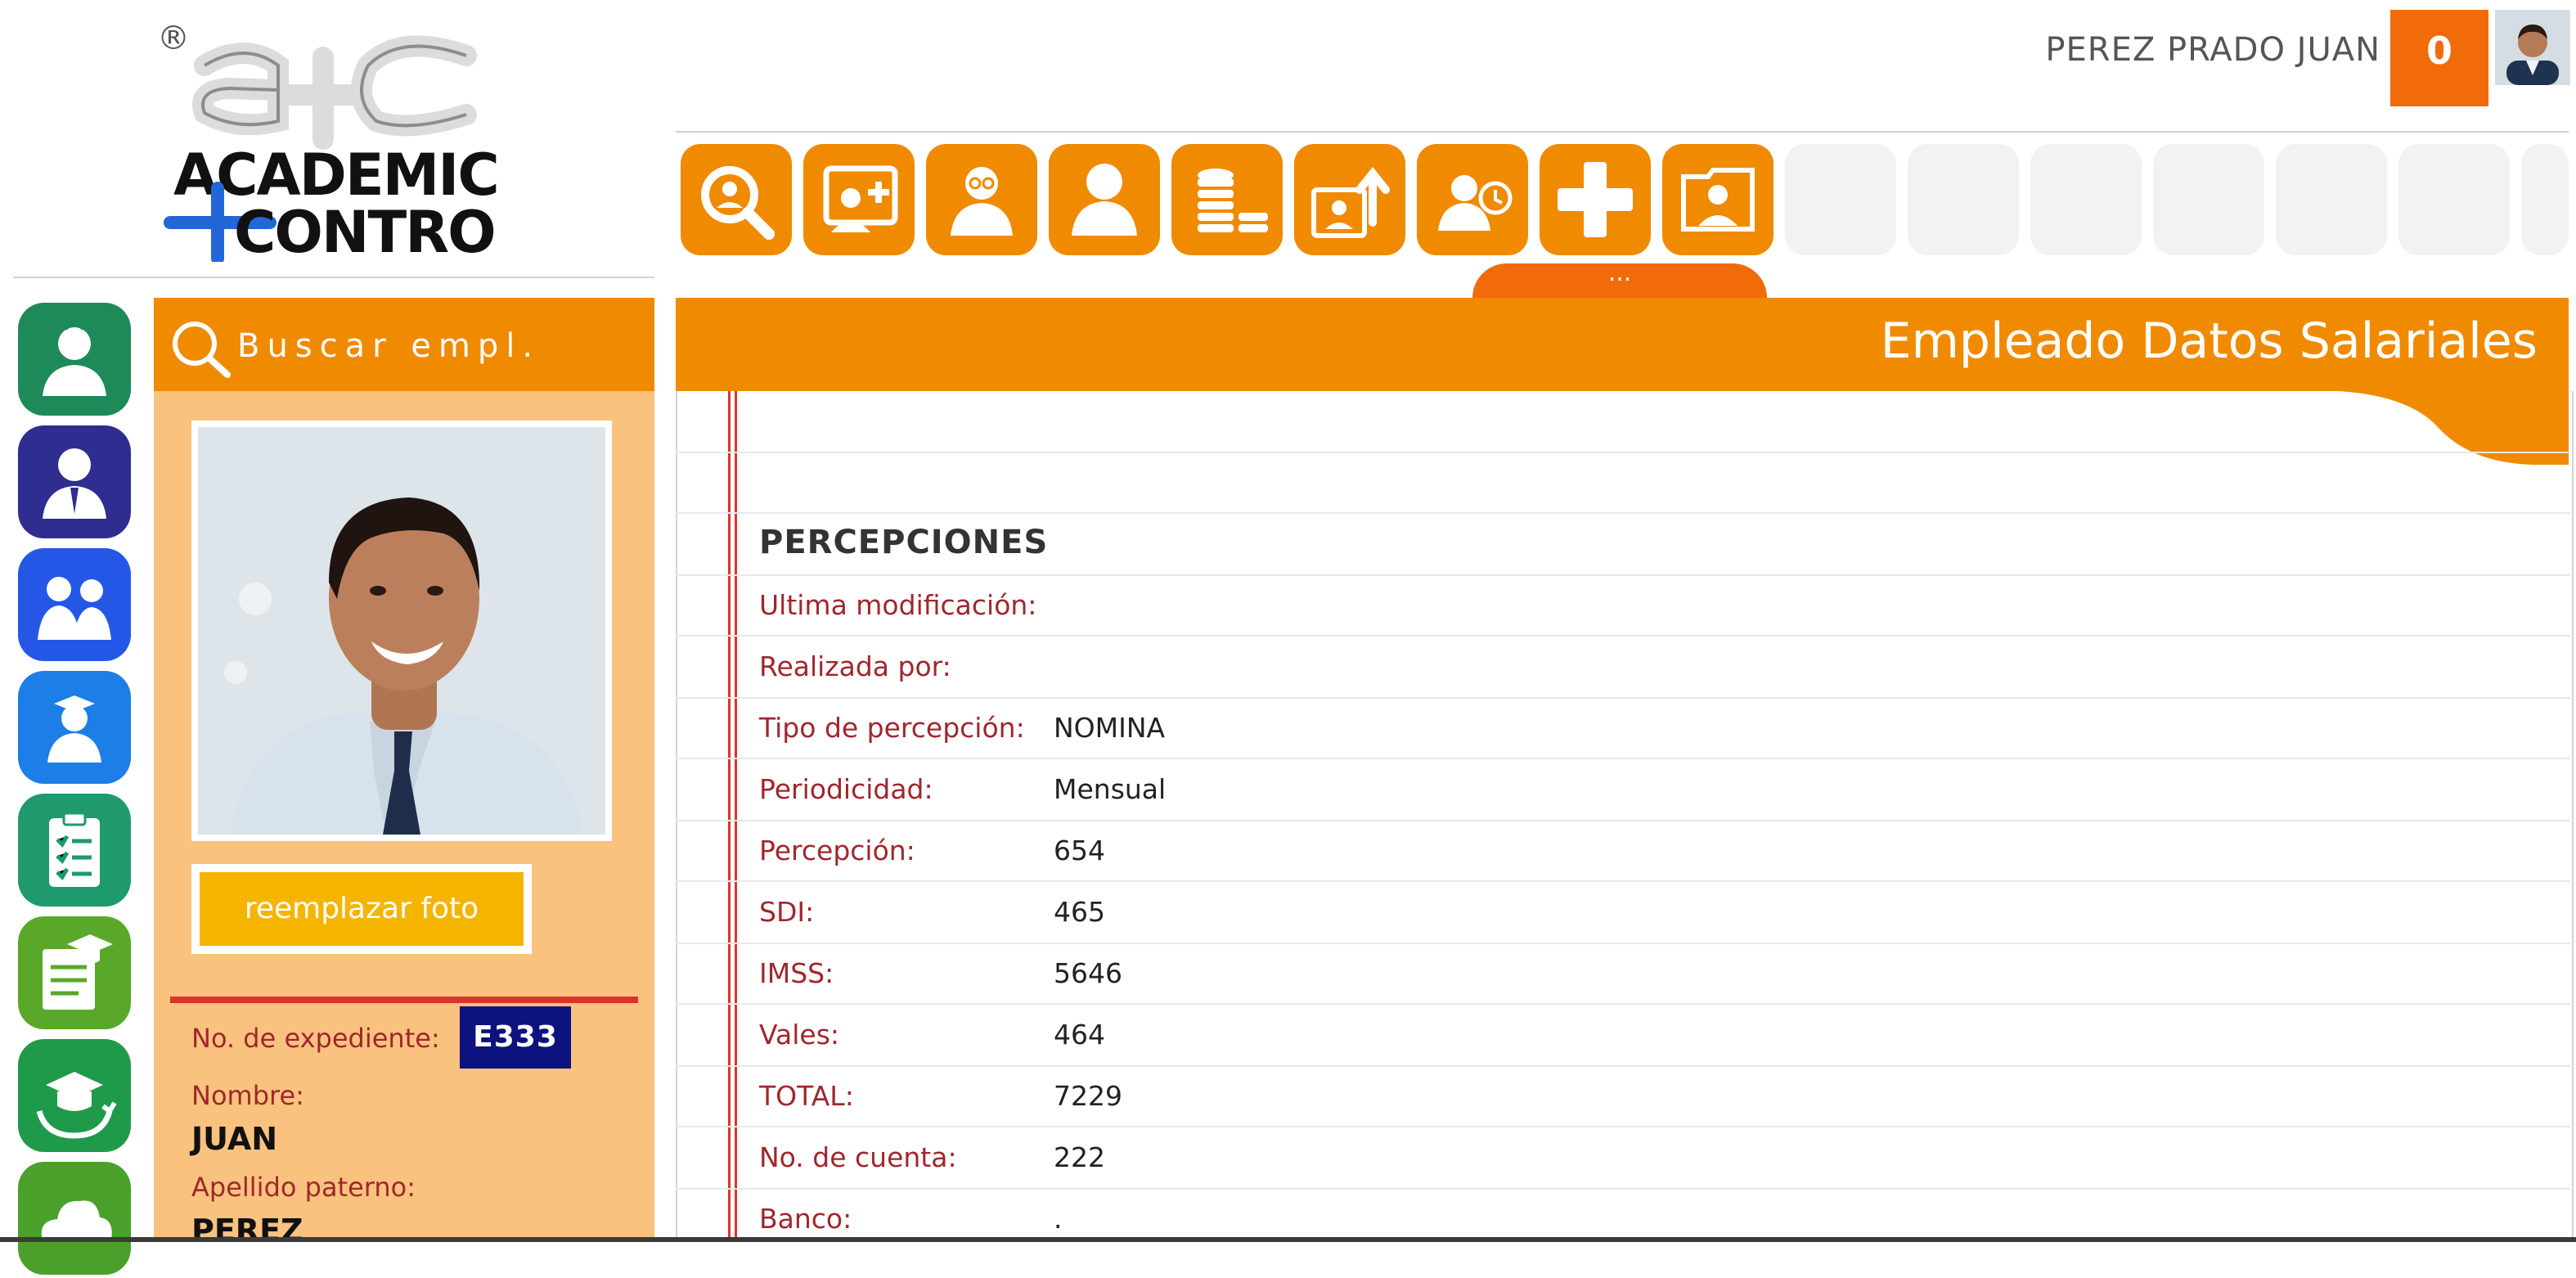 The height and width of the screenshot is (1278, 2576). What do you see at coordinates (173, 39) in the screenshot?
I see `registered-mark: ®` at bounding box center [173, 39].